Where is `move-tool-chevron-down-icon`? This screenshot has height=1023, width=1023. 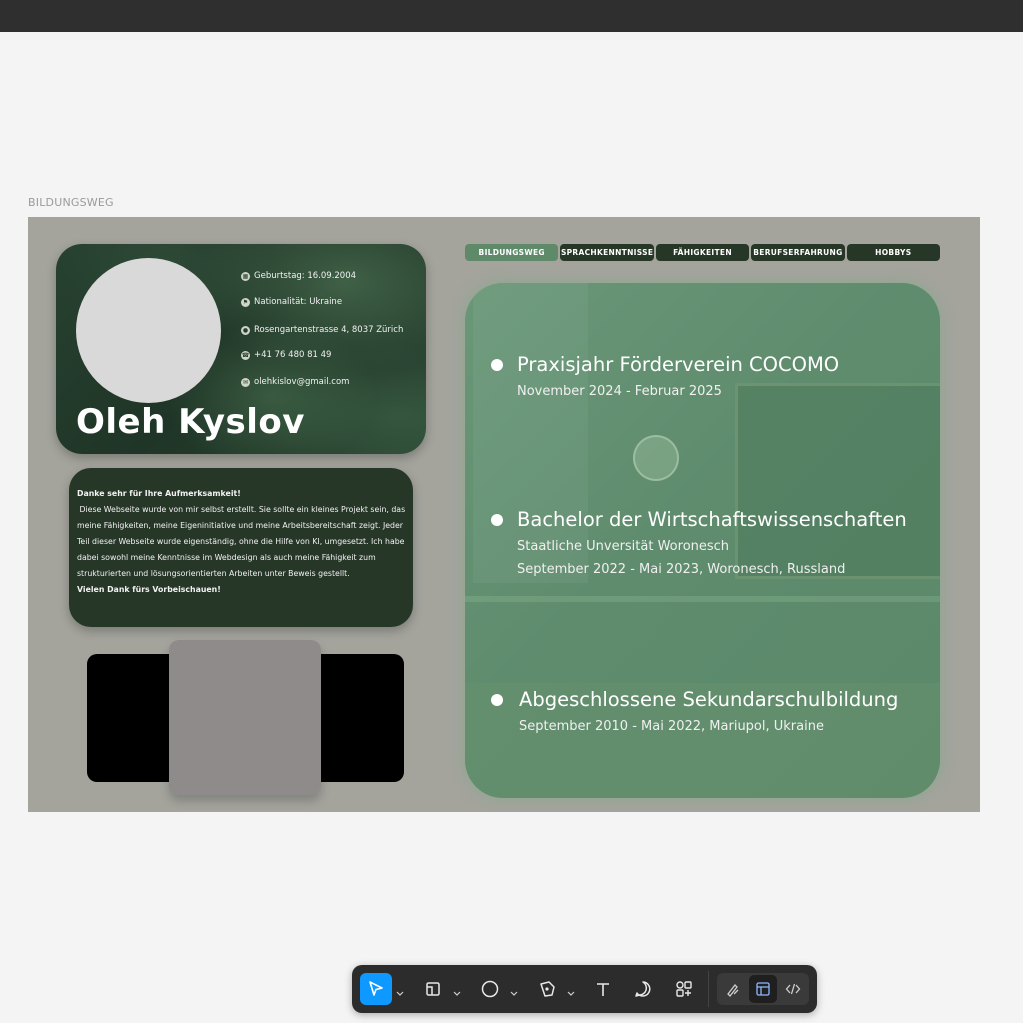
move-tool-chevron-down-icon is located at coordinates (400, 990).